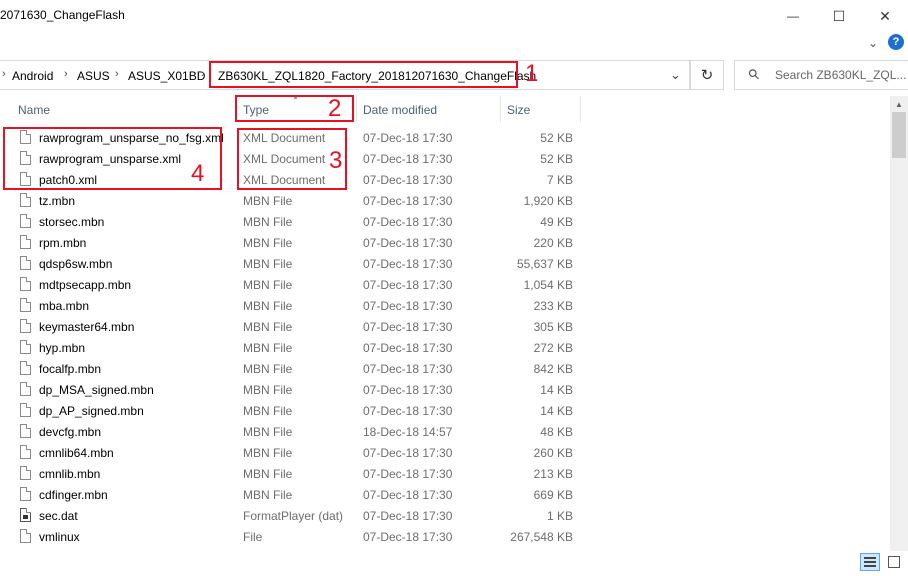  I want to click on column-header-date-modified: Date modified, so click(400, 110).